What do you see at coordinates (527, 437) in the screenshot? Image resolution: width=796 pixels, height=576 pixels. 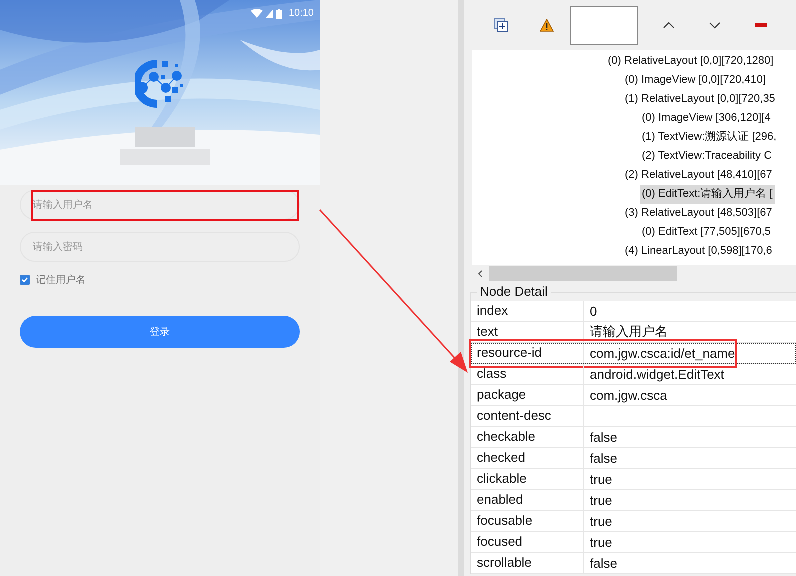 I see `table-cell: checkable` at bounding box center [527, 437].